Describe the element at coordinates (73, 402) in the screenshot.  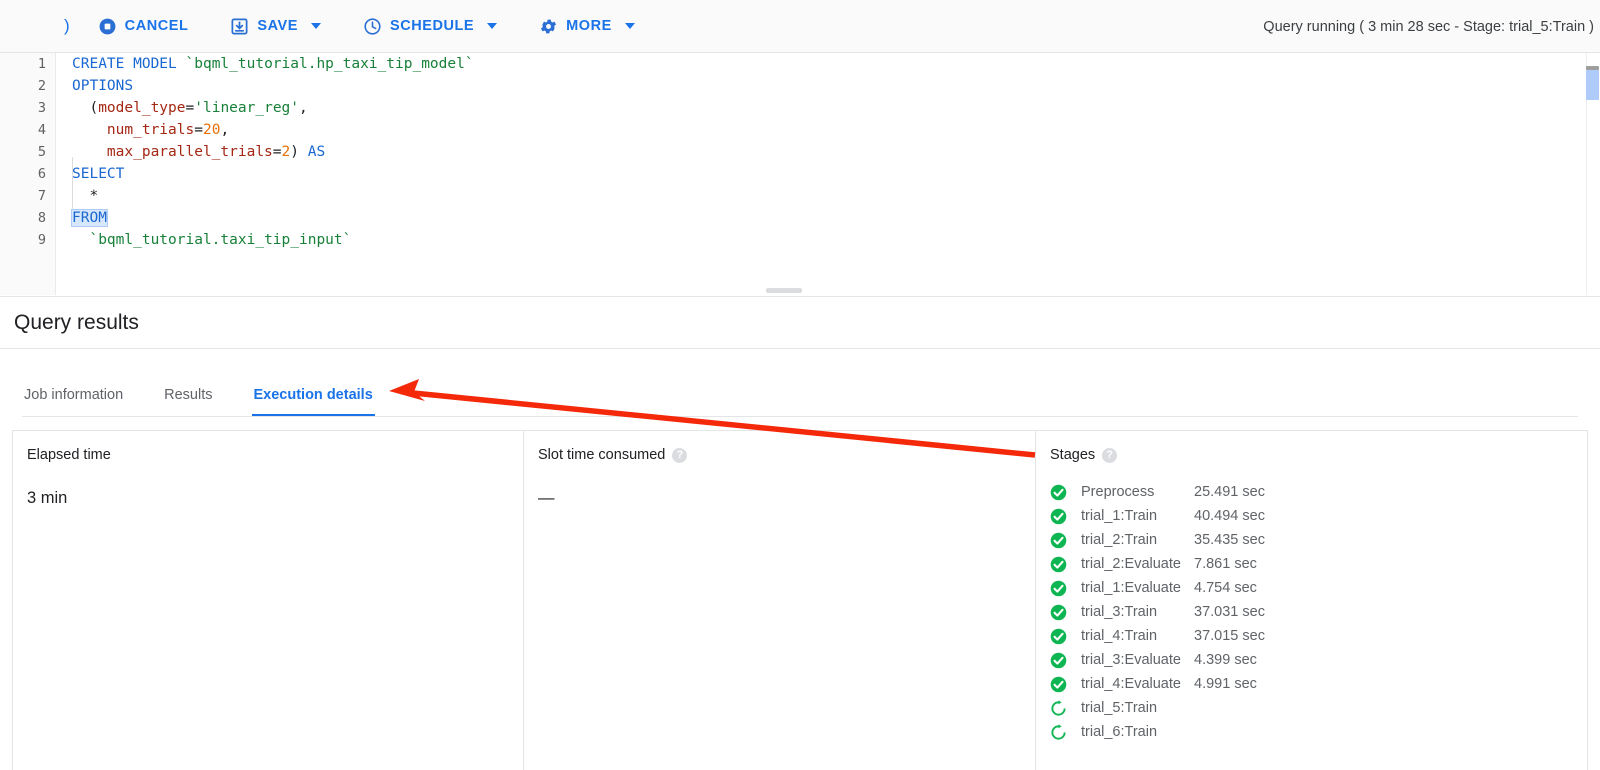
I see `tab-job-information: Job information` at that location.